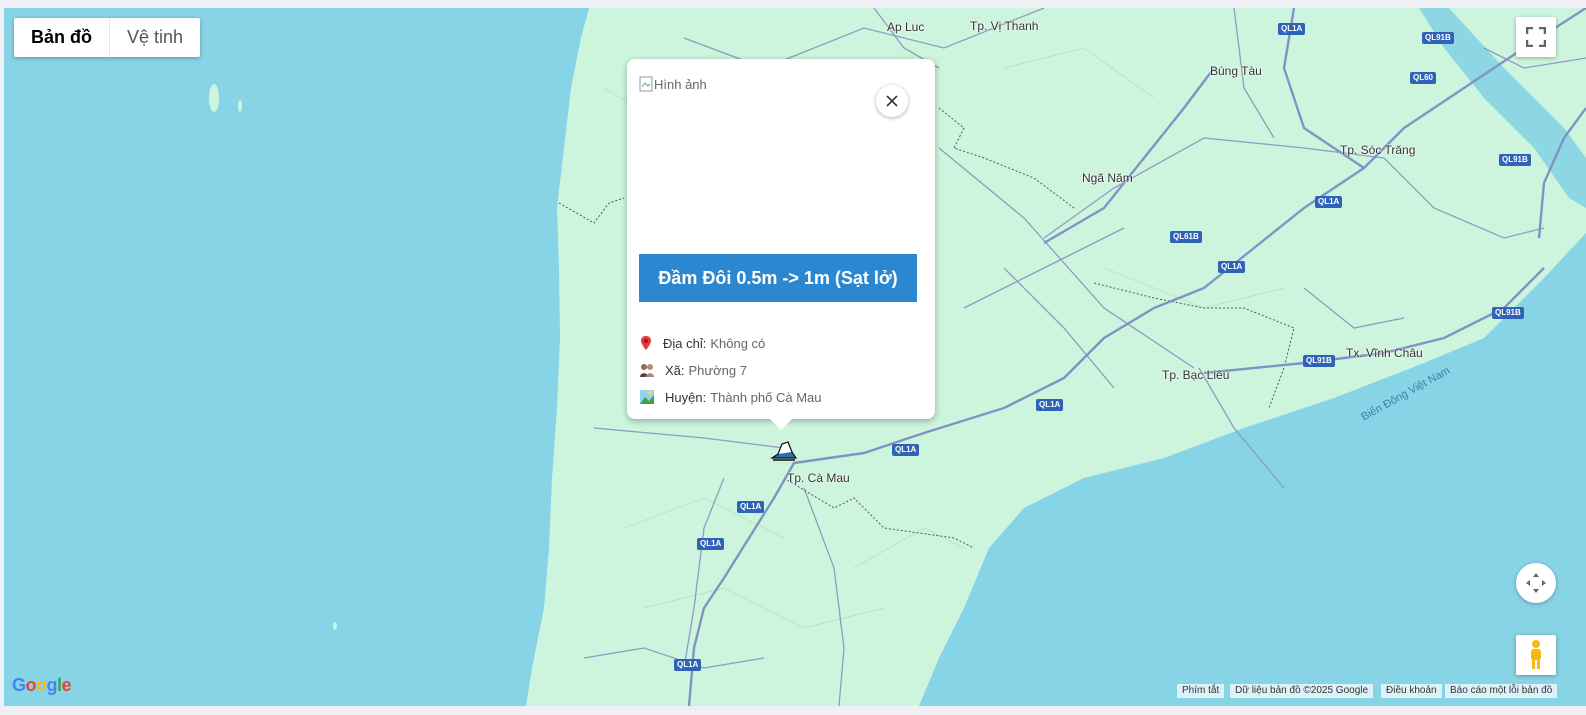 The height and width of the screenshot is (715, 1586). I want to click on place-bung-tau: Búng Tàu, so click(1236, 71).